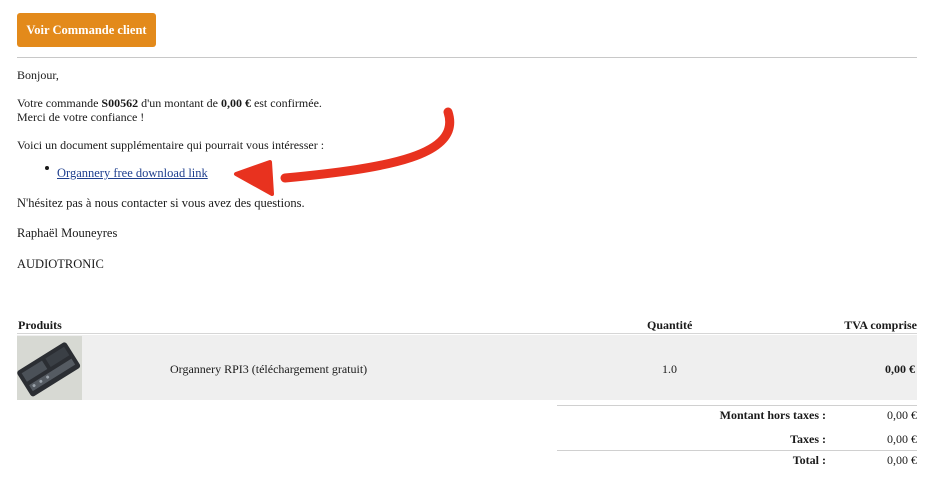 Image resolution: width=938 pixels, height=486 pixels. I want to click on product-price: 0,00 €, so click(900, 369).